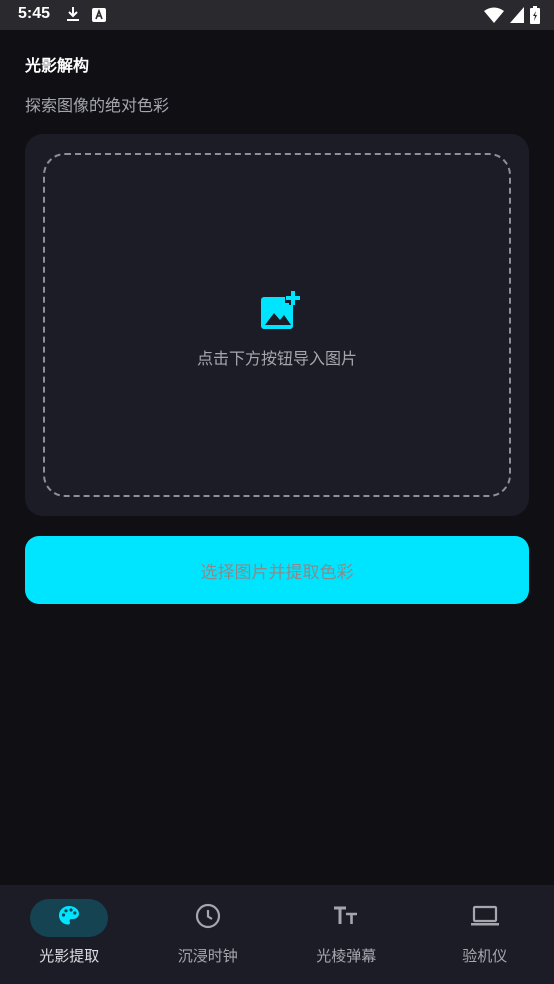 Image resolution: width=554 pixels, height=984 pixels. I want to click on select-image-button: 选择图片并提取色彩, so click(277, 570).